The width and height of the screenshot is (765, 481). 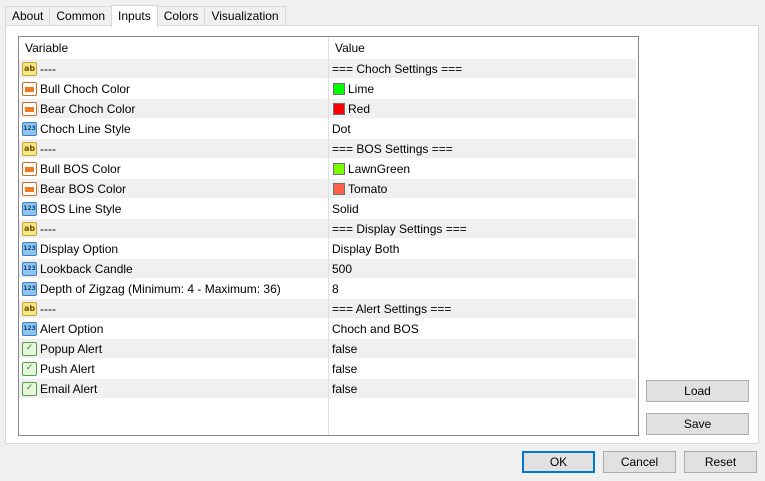 I want to click on value-text: LawnGreen, so click(x=379, y=168).